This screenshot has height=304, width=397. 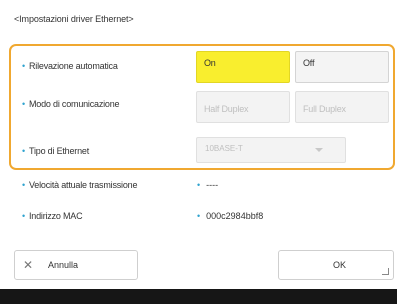 What do you see at coordinates (80, 185) in the screenshot?
I see `speed-label: • Velocità attuale trasmissione` at bounding box center [80, 185].